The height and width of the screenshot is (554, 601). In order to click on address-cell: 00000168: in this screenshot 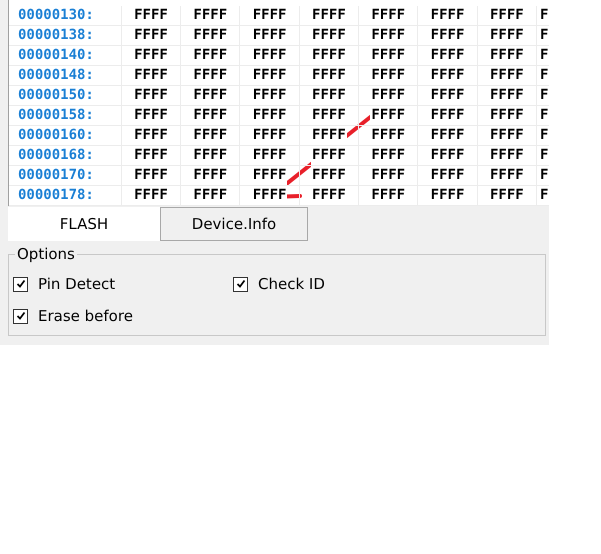, I will do `click(65, 155)`.